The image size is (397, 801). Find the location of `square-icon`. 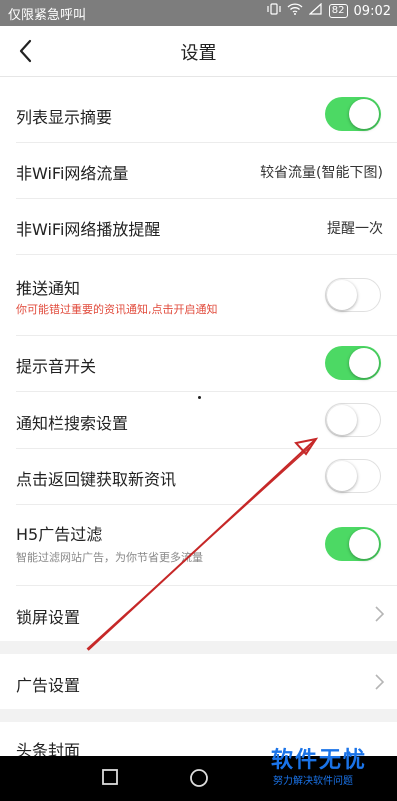

square-icon is located at coordinates (110, 777).